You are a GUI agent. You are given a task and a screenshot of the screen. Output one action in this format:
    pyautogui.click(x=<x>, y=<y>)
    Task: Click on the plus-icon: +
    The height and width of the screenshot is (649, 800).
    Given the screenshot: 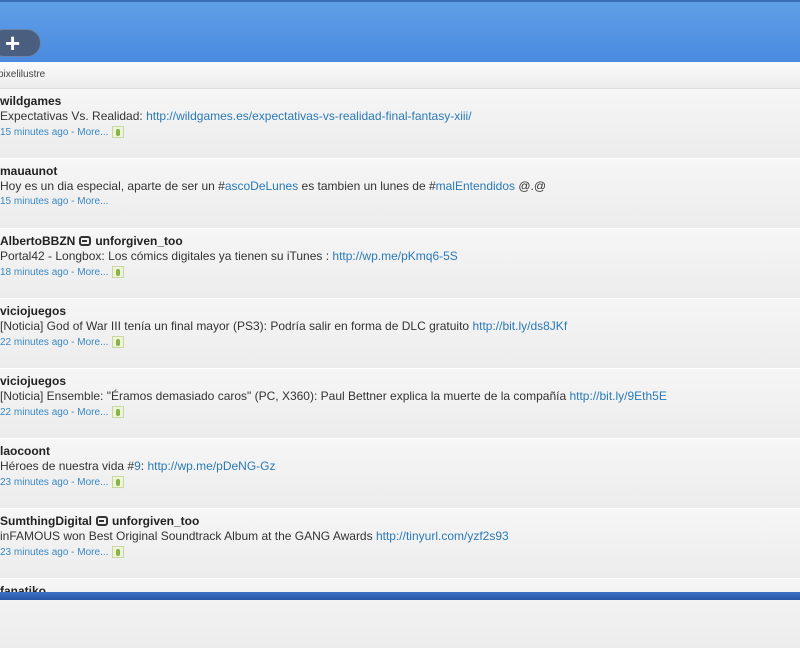 What is the action you would take?
    pyautogui.click(x=13, y=43)
    